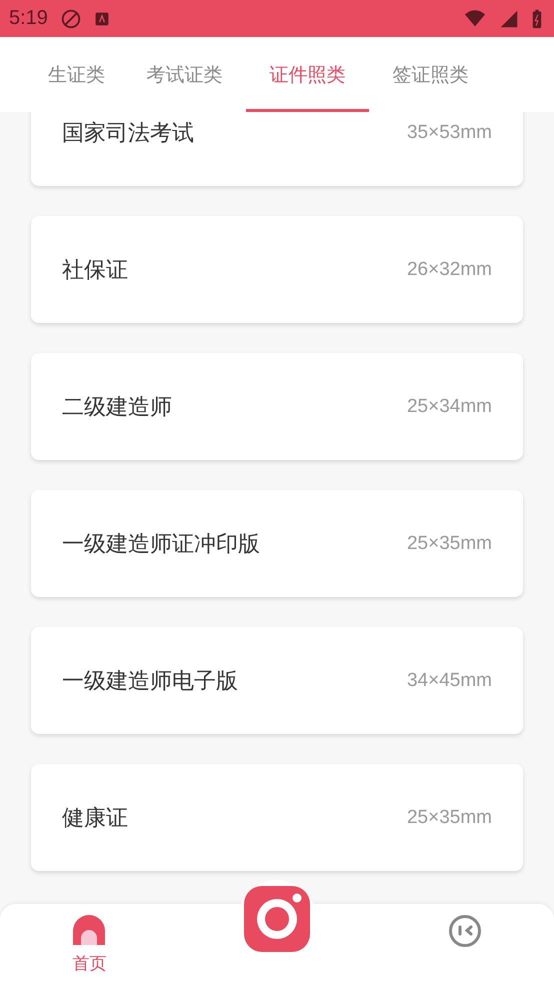  What do you see at coordinates (277, 680) in the screenshot?
I see `size-card: 一级建造师电子版 34×45mm` at bounding box center [277, 680].